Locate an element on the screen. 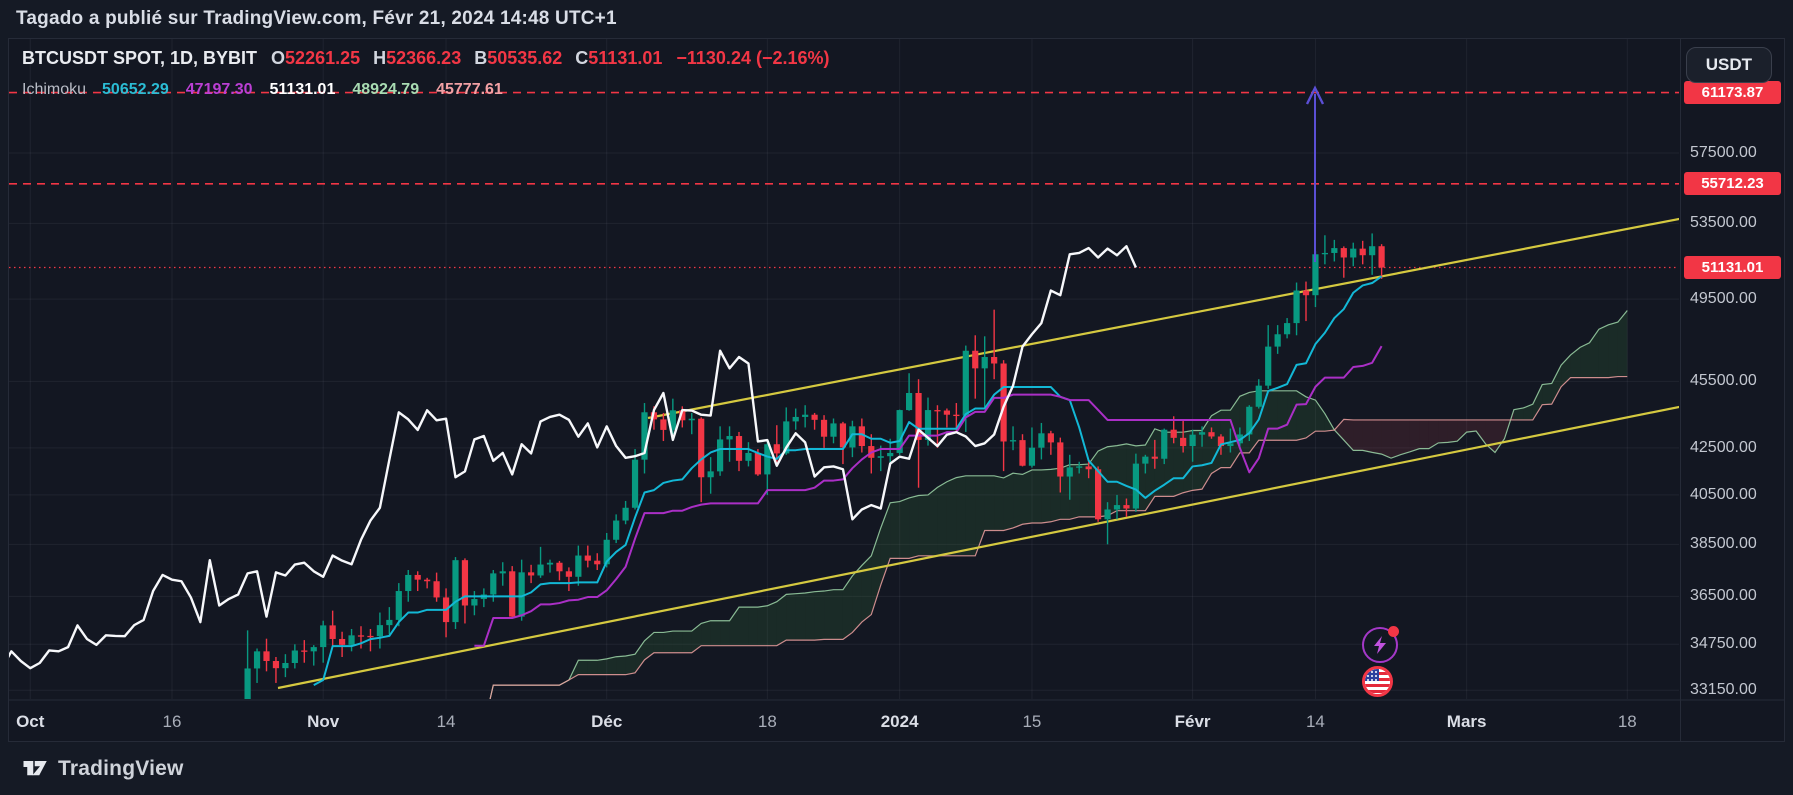  tradingview-logo-icon is located at coordinates (35, 768).